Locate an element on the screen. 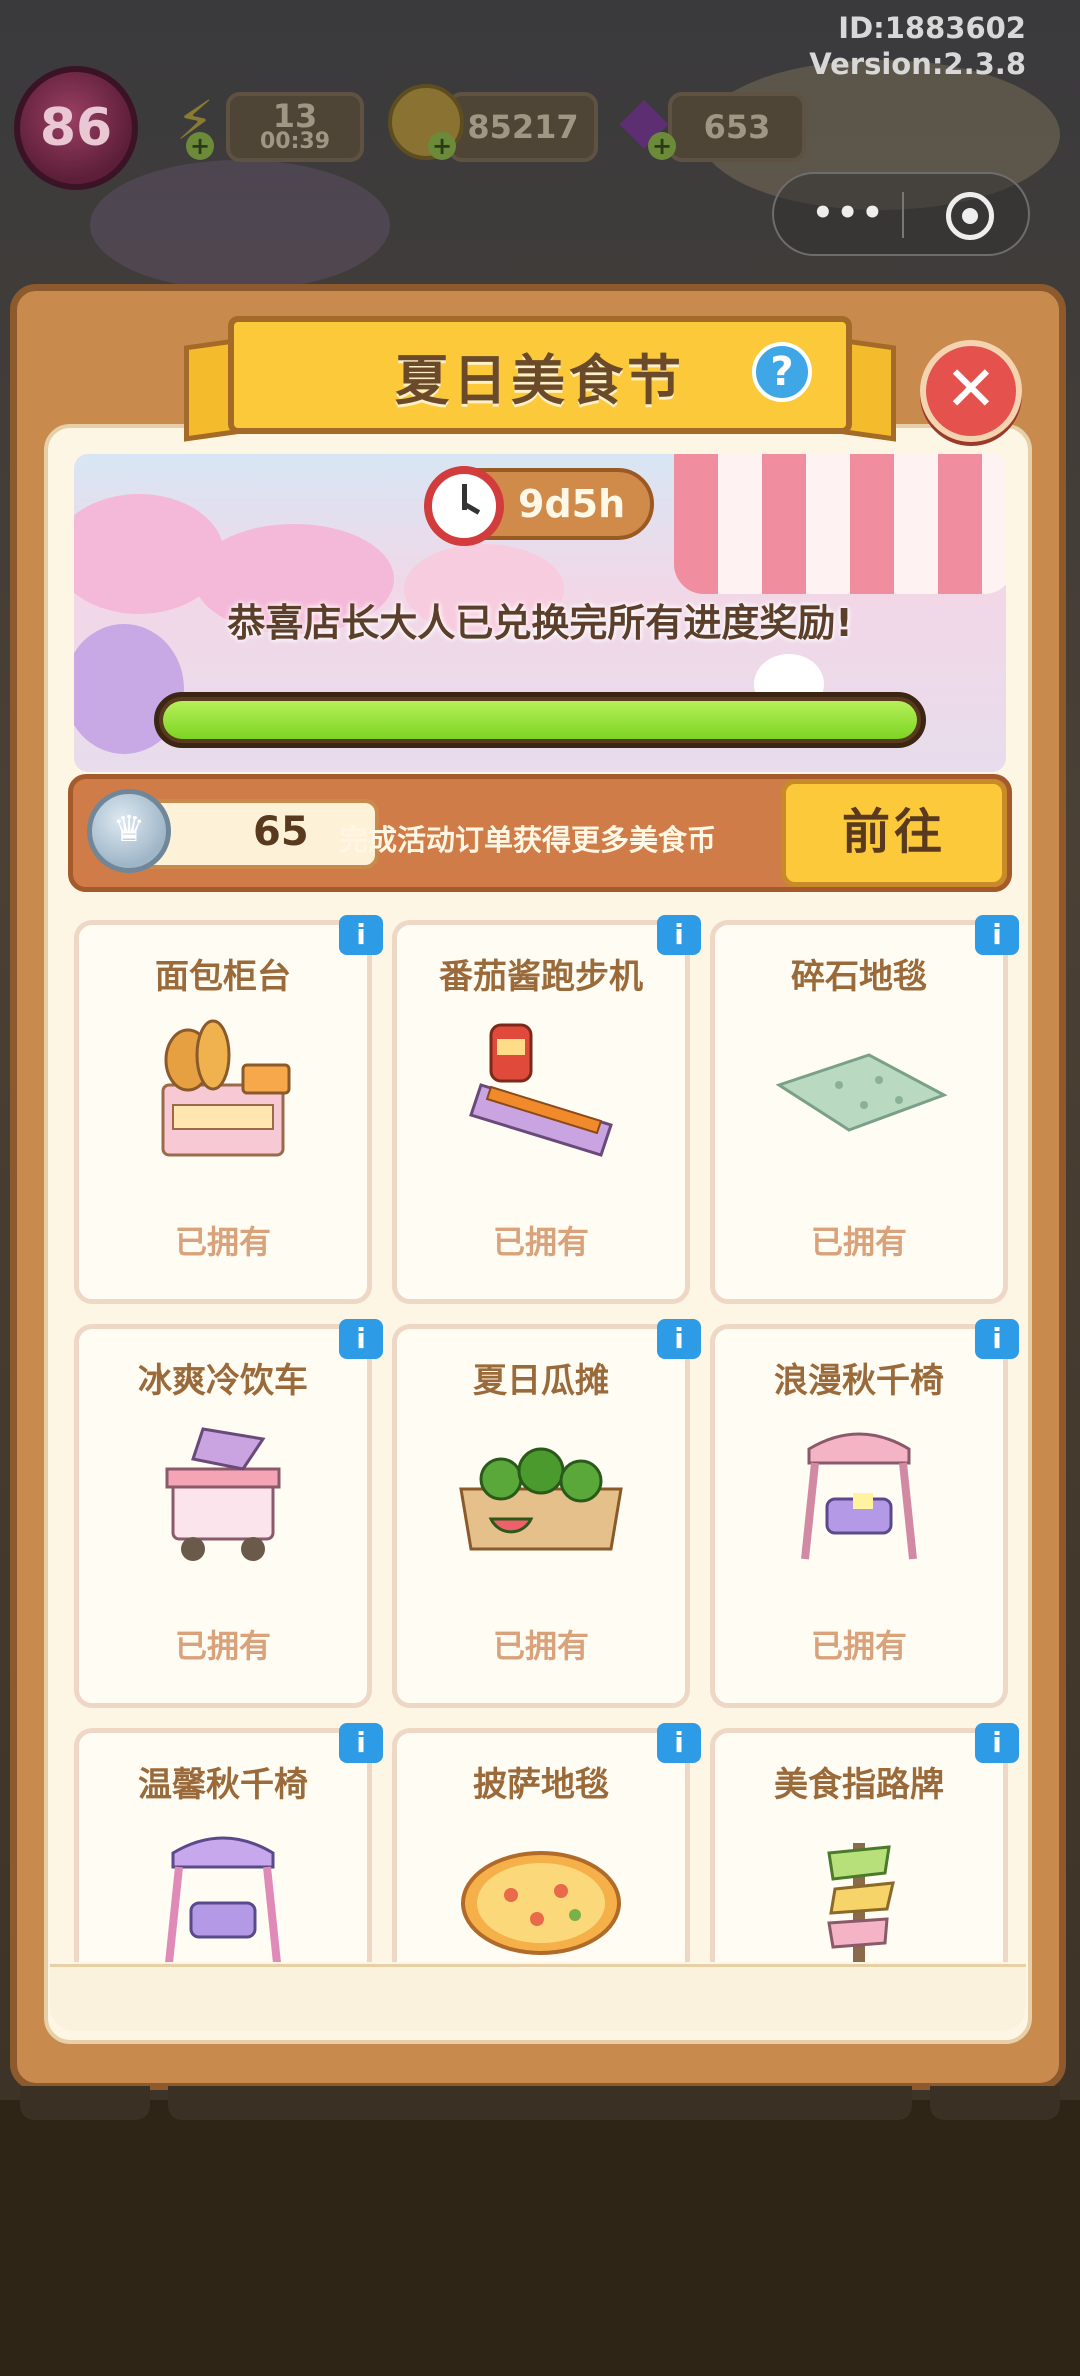 This screenshot has width=1080, height=2376. ketchup-treadmill-icon is located at coordinates (541, 1090).